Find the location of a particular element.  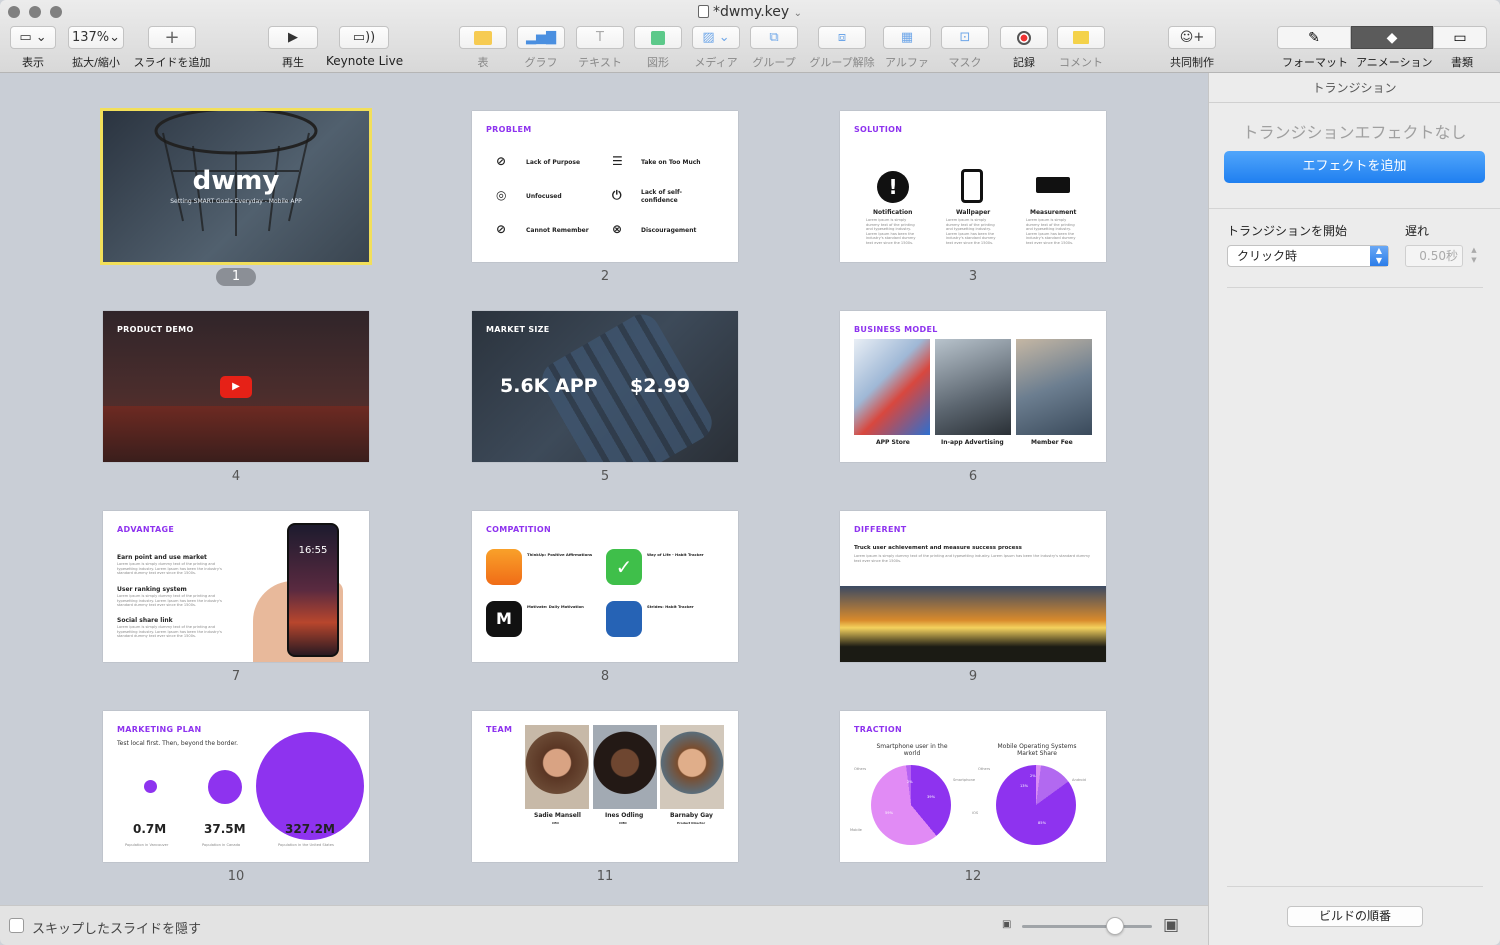

slider-thumb is located at coordinates (1115, 926).